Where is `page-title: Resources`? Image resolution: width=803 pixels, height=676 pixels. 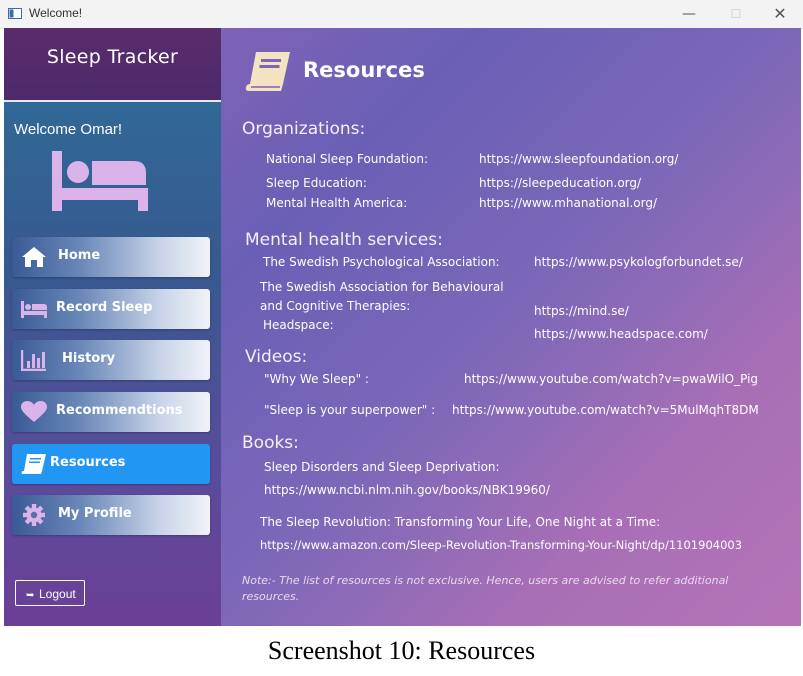
page-title: Resources is located at coordinates (364, 70).